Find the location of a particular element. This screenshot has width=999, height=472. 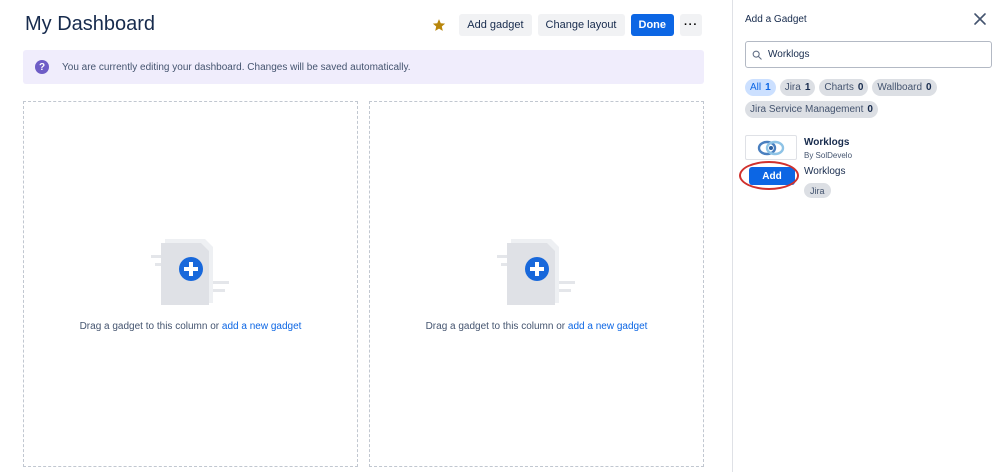

filter-chip-wallboard: Wallboard 0 is located at coordinates (904, 87).